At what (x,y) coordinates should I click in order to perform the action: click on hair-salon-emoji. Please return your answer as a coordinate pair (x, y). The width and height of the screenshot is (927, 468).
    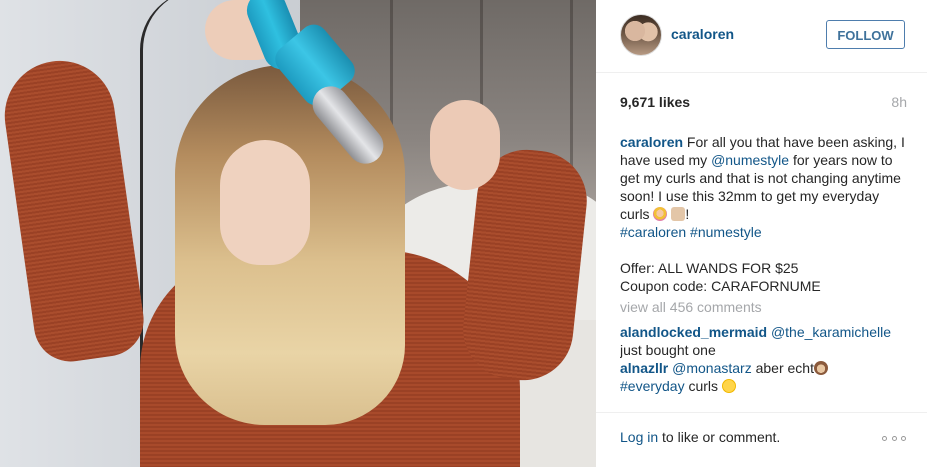
    Looking at the image, I should click on (660, 214).